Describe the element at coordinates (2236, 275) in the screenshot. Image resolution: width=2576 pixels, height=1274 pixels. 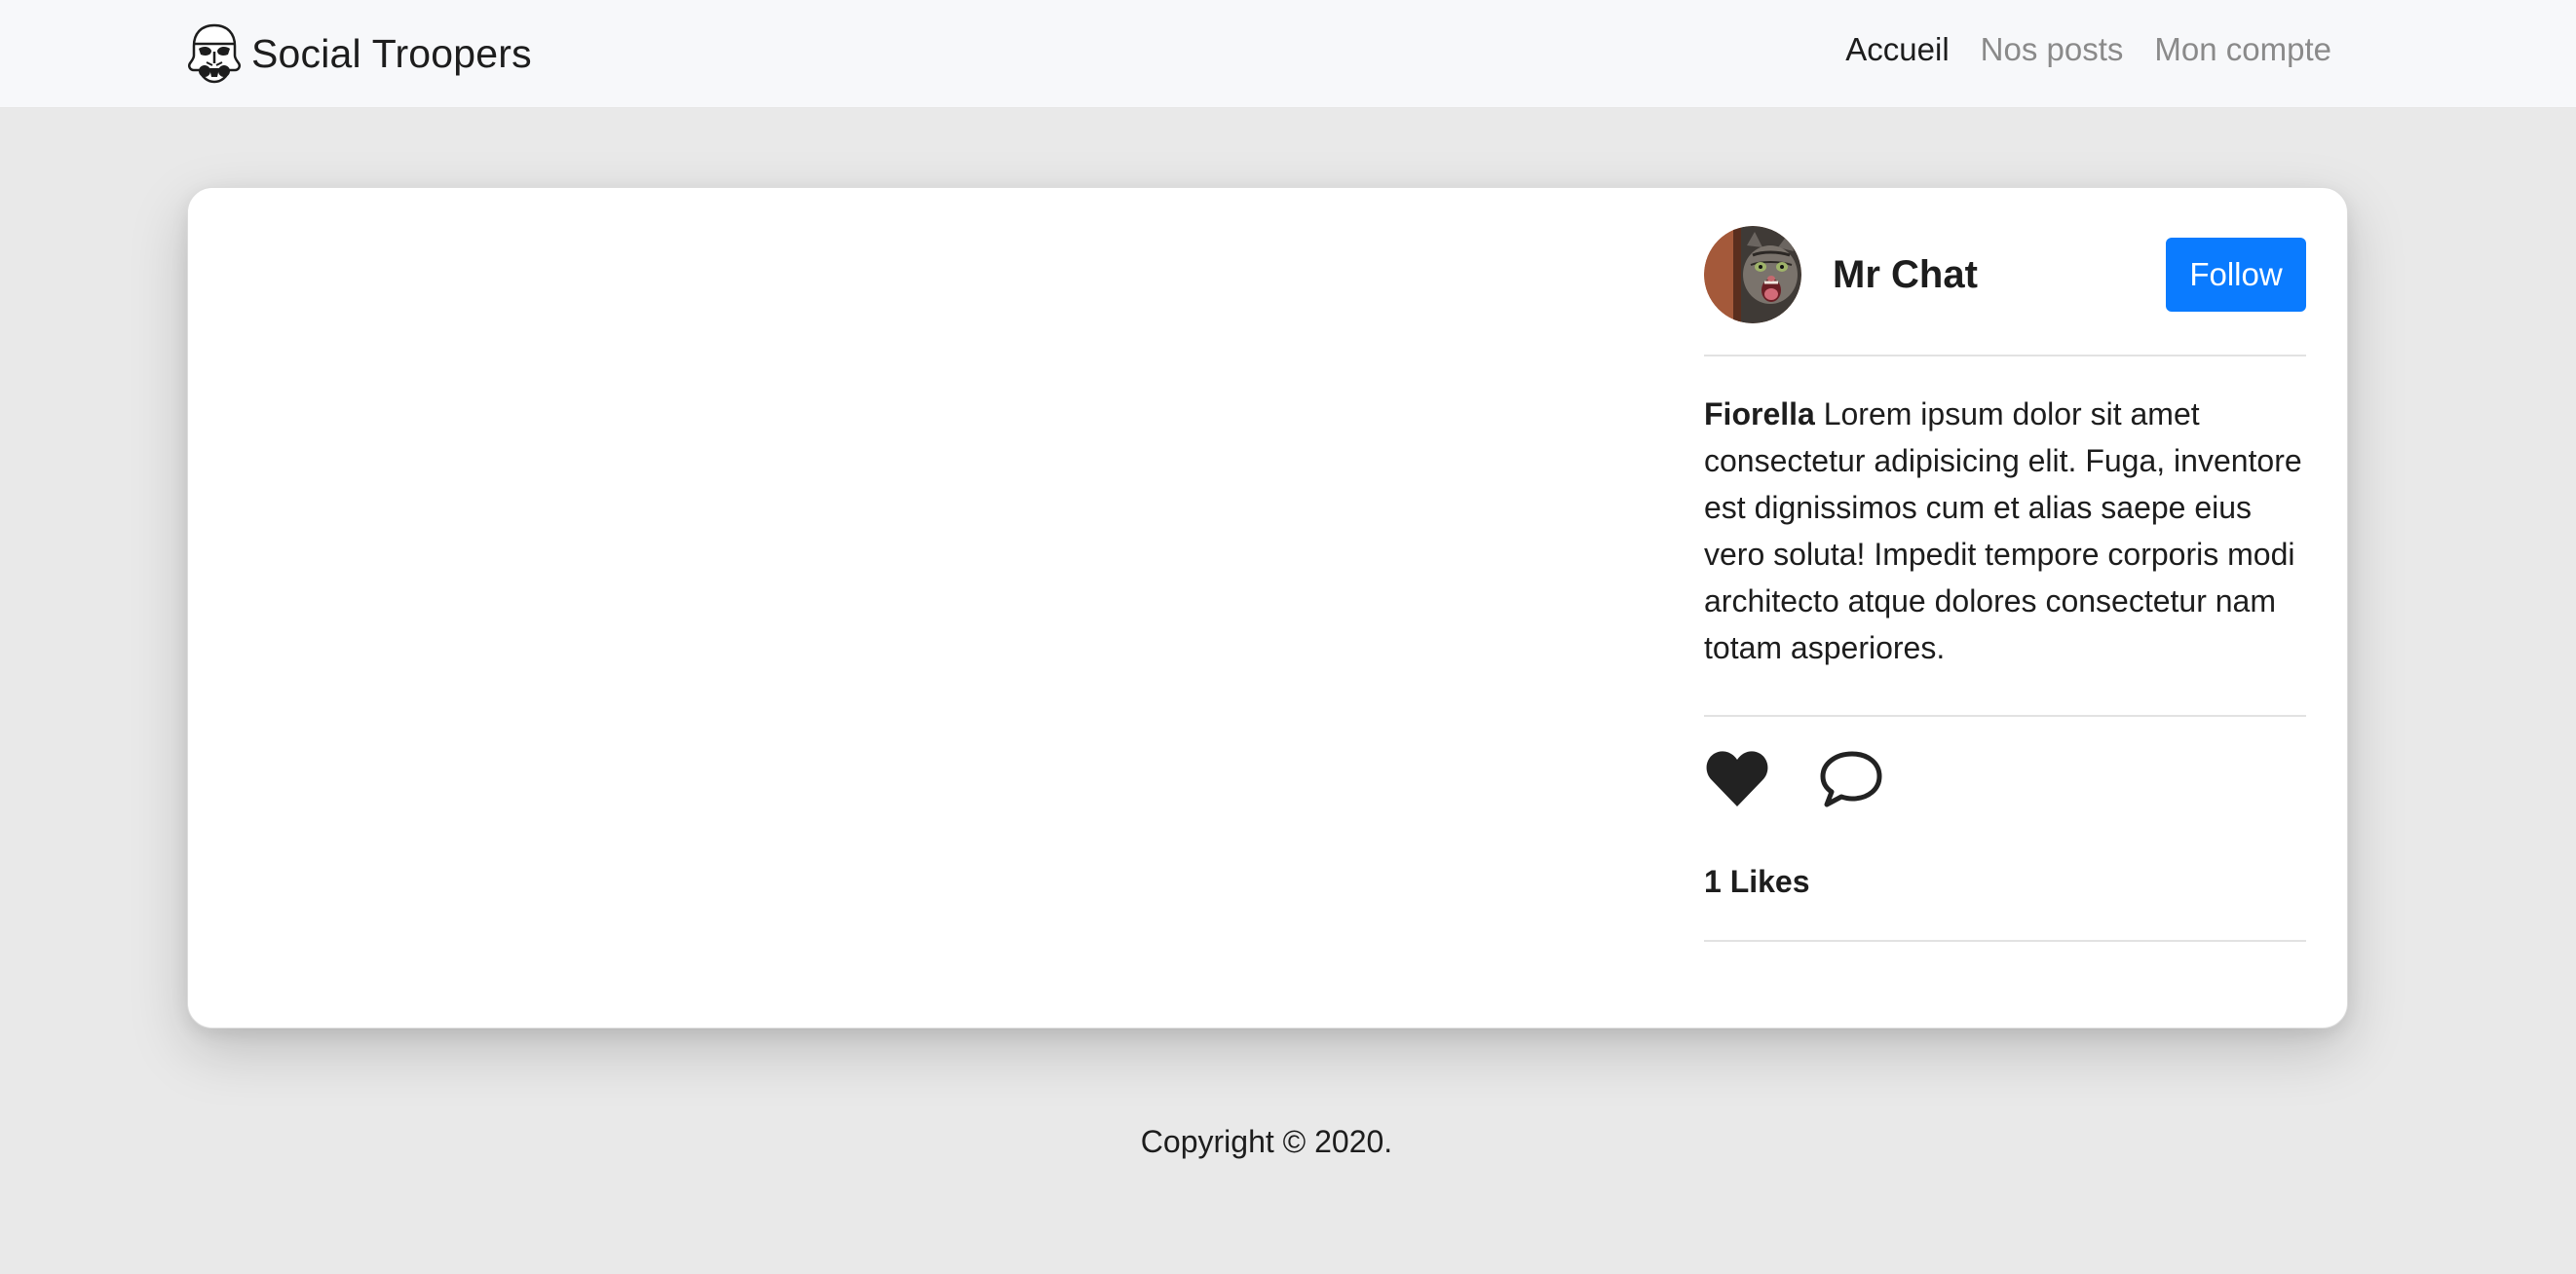
I see `follow-button: Follow` at that location.